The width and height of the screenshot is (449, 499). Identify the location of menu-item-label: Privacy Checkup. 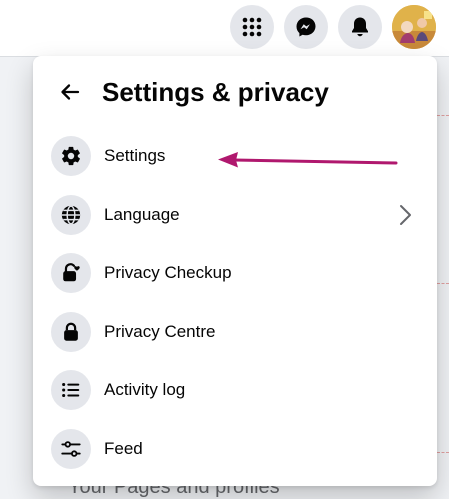
(168, 272).